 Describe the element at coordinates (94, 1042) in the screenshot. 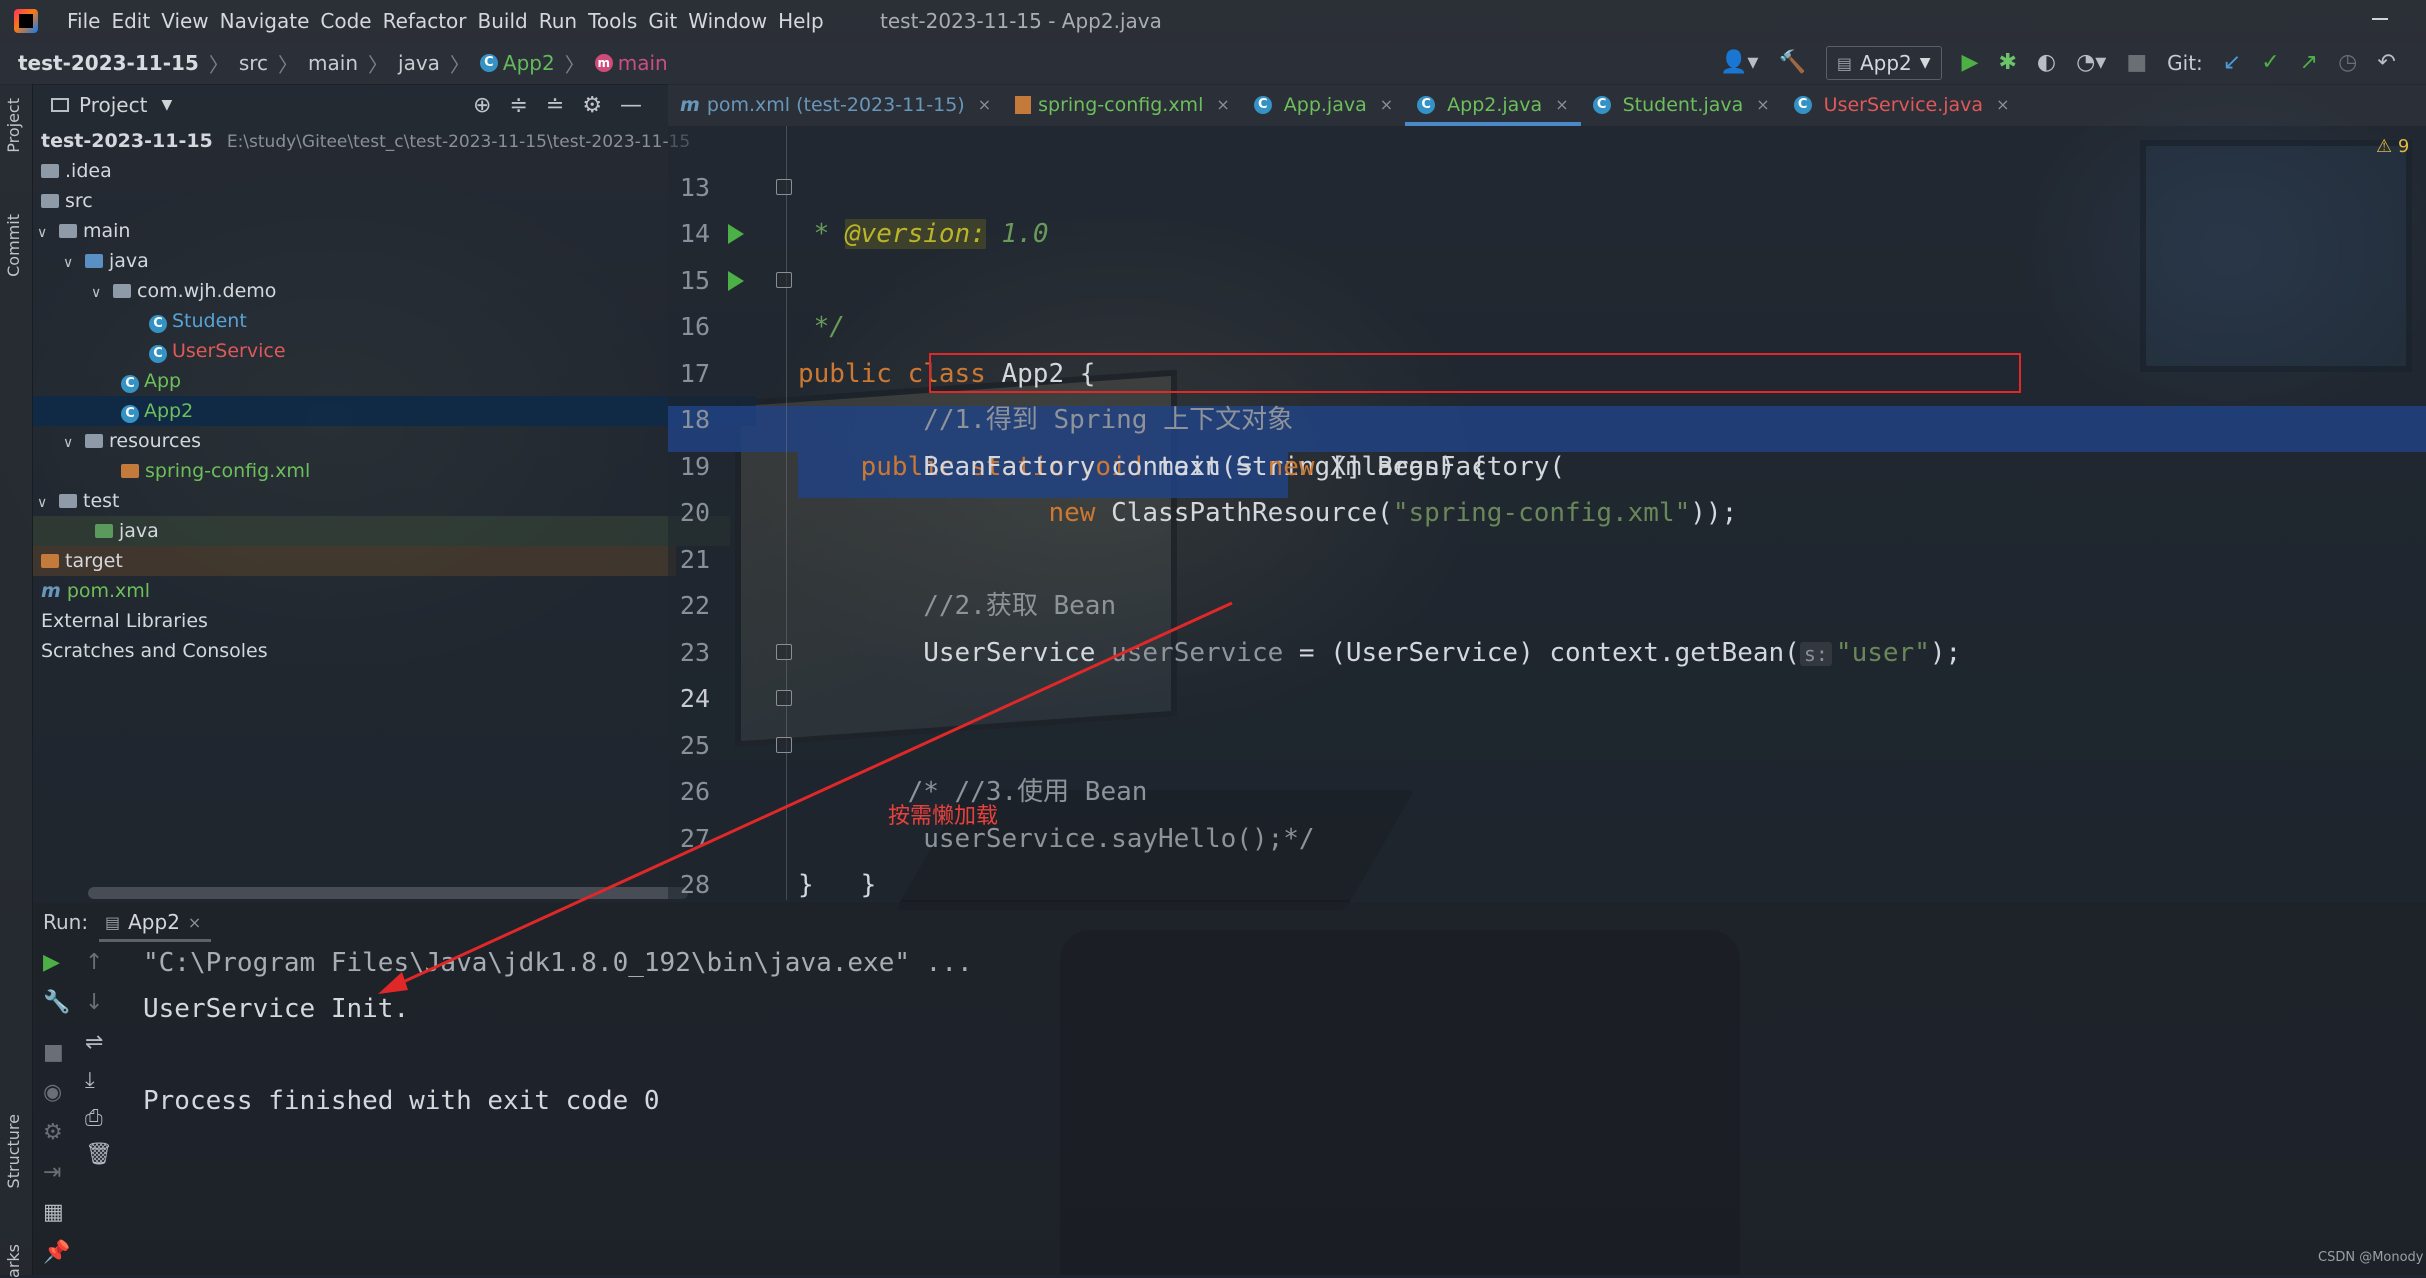

I see `soft-wrap-icon: ⇌` at that location.